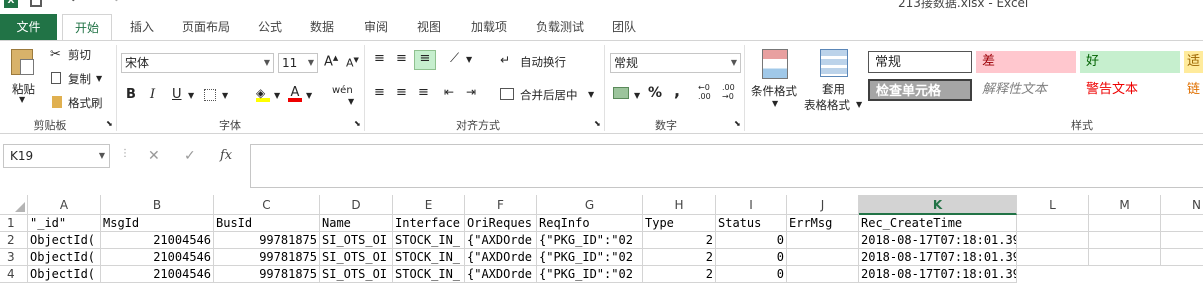 This screenshot has width=1203, height=283. Describe the element at coordinates (14, 240) in the screenshot. I see `row-header-2: 2` at that location.